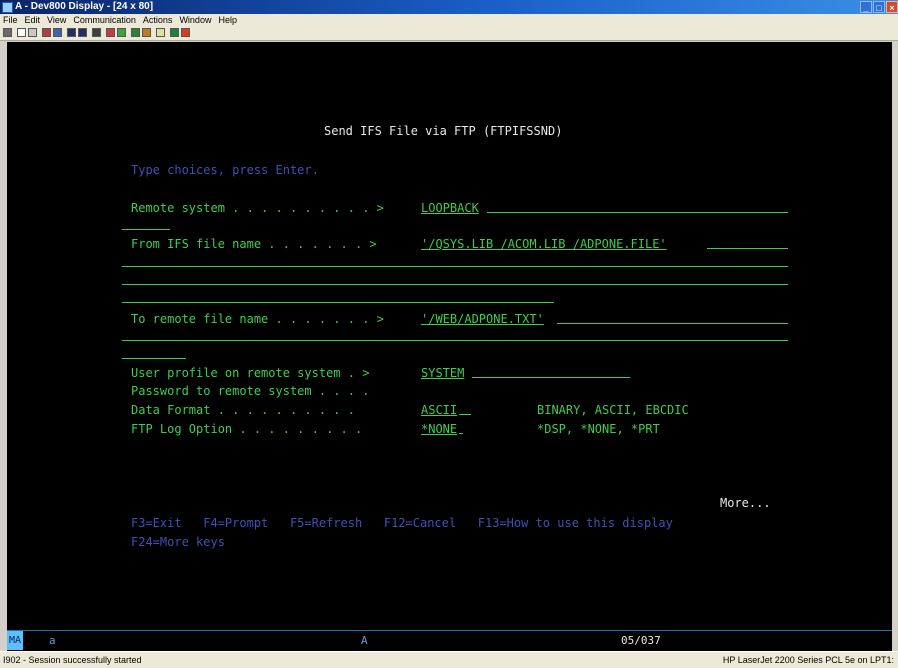 This screenshot has height=668, width=898. I want to click on from-ifs-field-underline, so click(747, 248).